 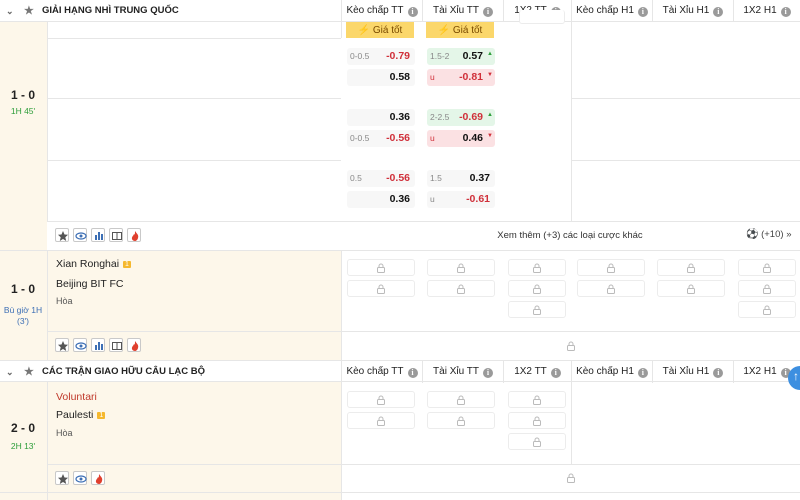 I want to click on odds-button: 1.5 0.37, so click(x=461, y=178).